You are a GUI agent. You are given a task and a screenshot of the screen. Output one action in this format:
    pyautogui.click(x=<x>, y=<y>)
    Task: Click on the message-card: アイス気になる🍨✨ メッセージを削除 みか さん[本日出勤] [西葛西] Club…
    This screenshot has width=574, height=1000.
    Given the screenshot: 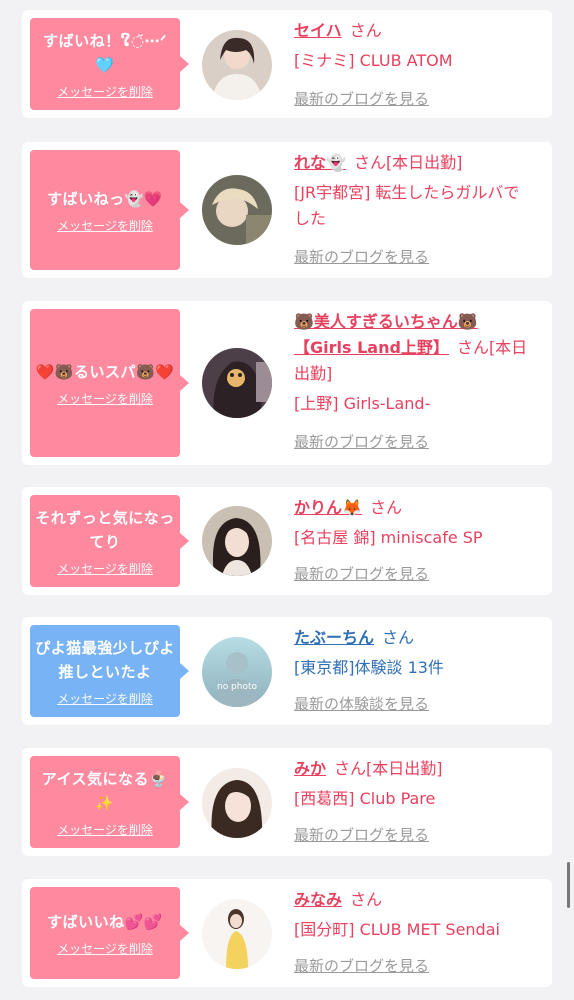 What is the action you would take?
    pyautogui.click(x=287, y=802)
    